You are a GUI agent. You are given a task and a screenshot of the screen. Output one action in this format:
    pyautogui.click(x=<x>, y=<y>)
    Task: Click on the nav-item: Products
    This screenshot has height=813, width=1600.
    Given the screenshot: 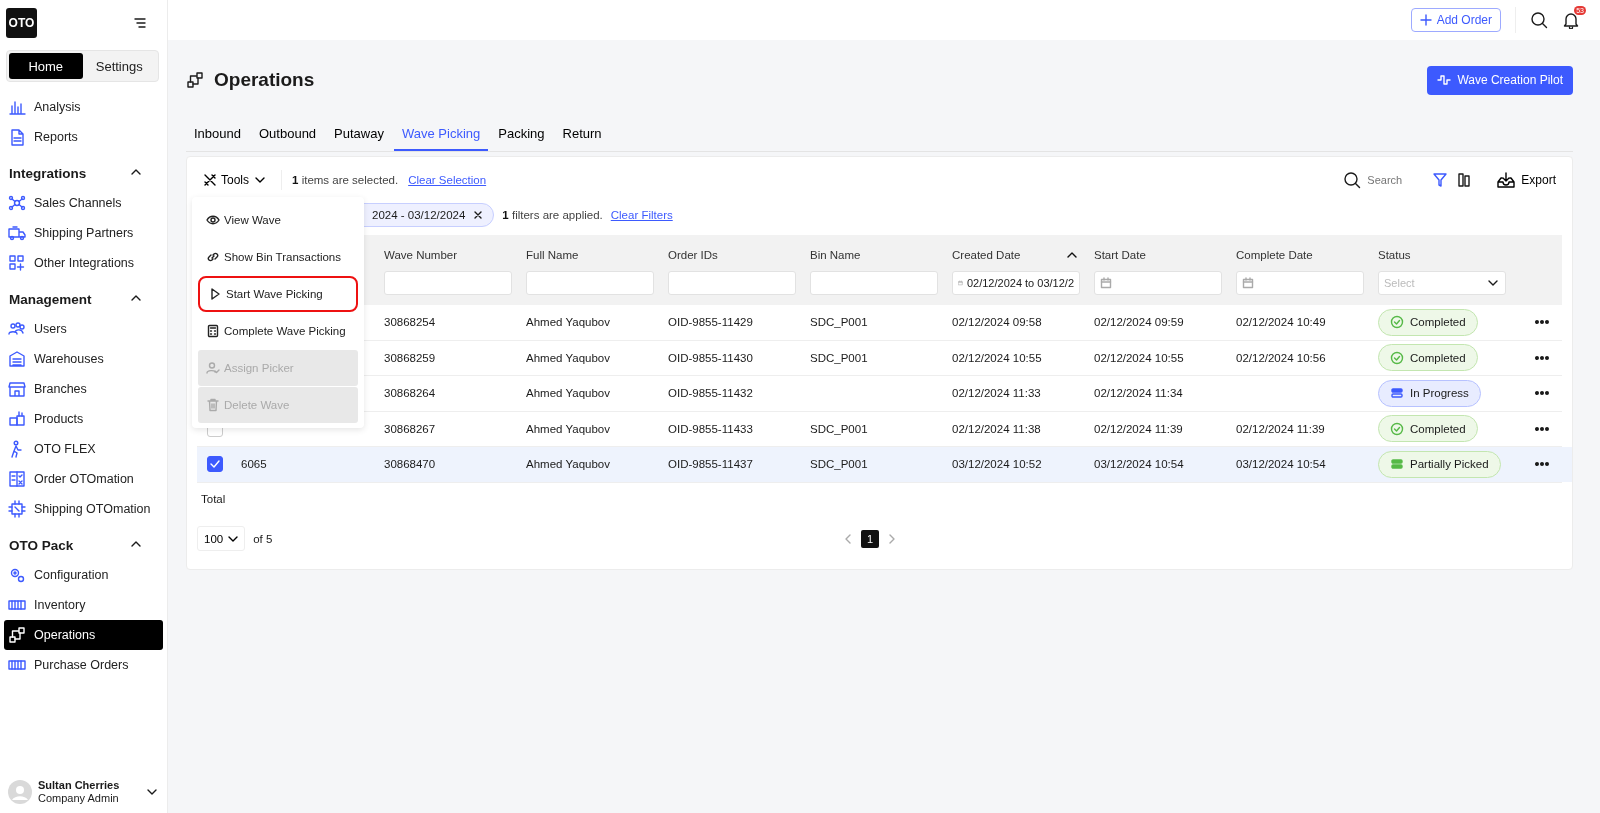 What is the action you would take?
    pyautogui.click(x=83, y=419)
    